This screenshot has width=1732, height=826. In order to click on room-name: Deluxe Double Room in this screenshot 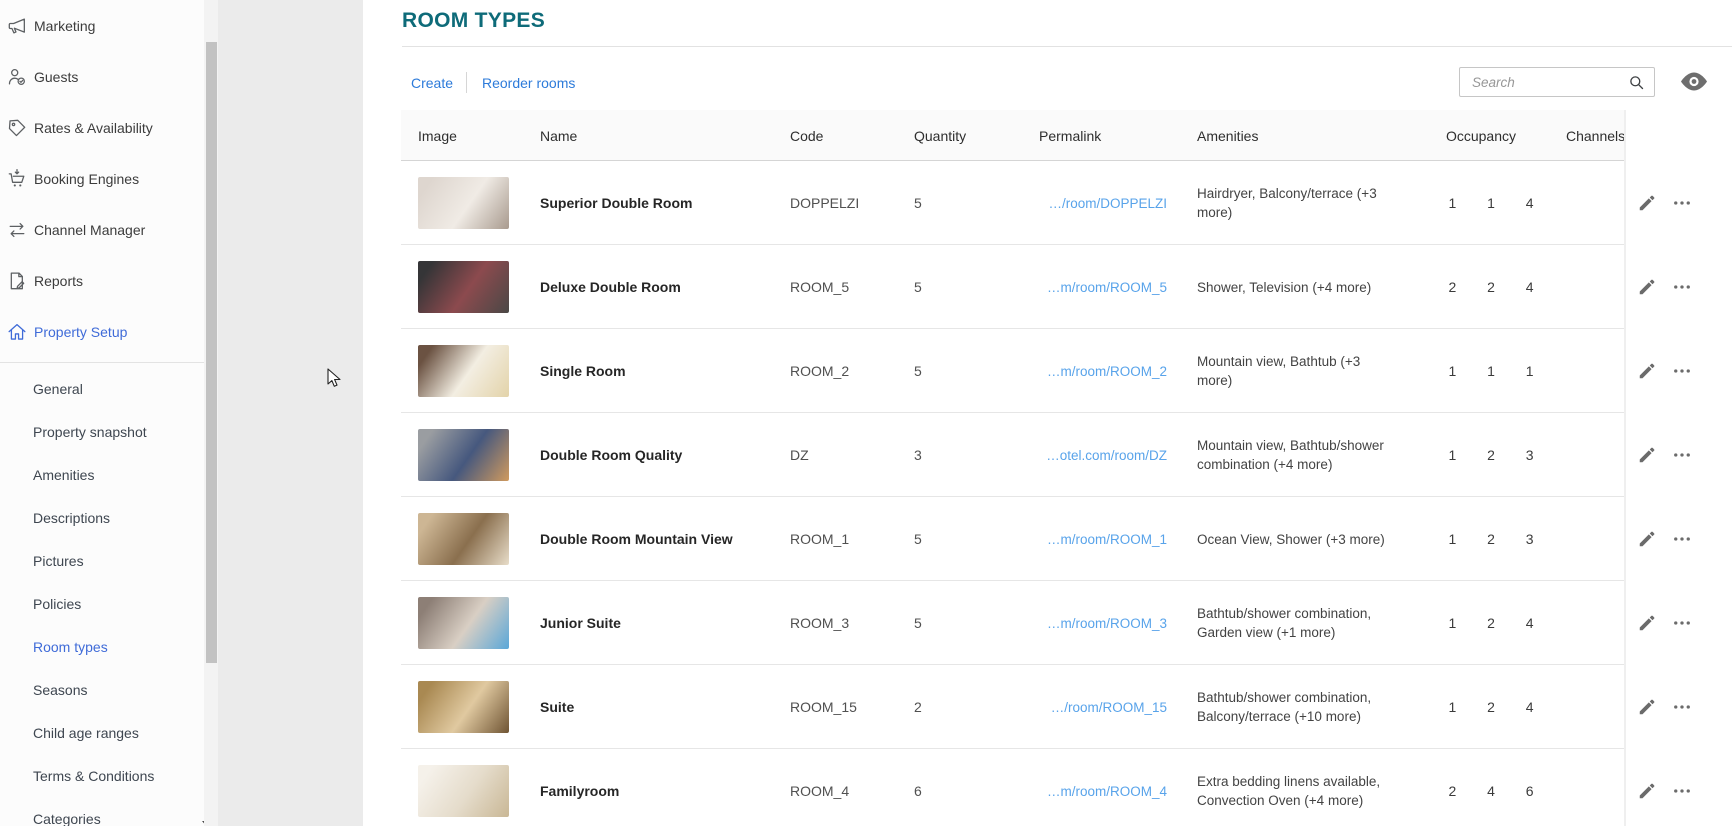, I will do `click(610, 287)`.